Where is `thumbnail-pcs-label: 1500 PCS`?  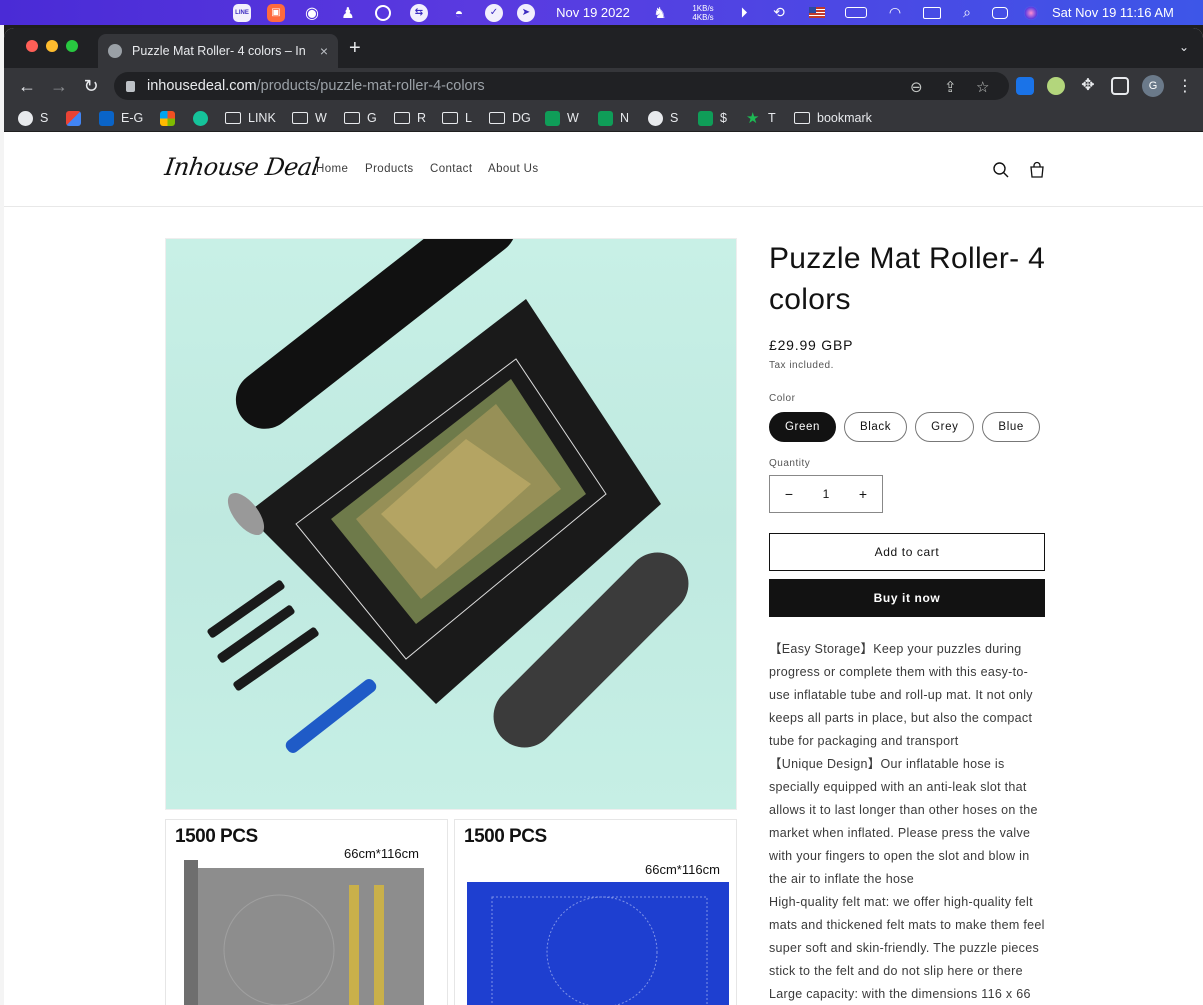
thumbnail-pcs-label: 1500 PCS is located at coordinates (505, 836).